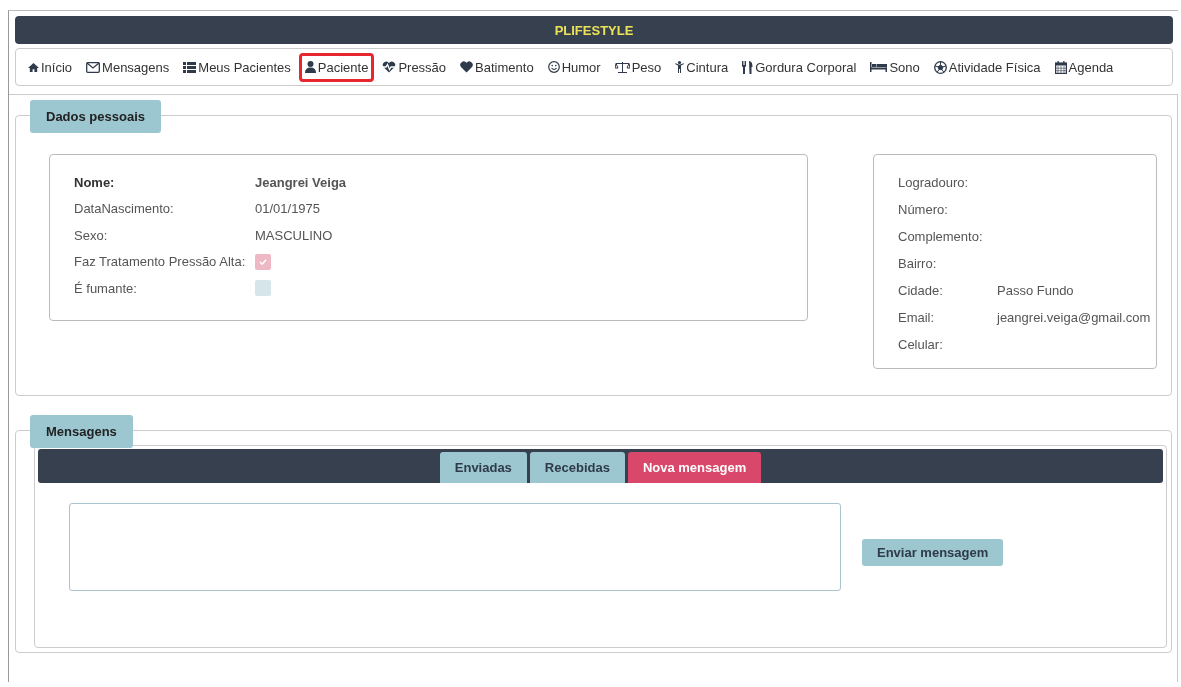 Image resolution: width=1181 pixels, height=687 pixels. I want to click on user-icon, so click(310, 67).